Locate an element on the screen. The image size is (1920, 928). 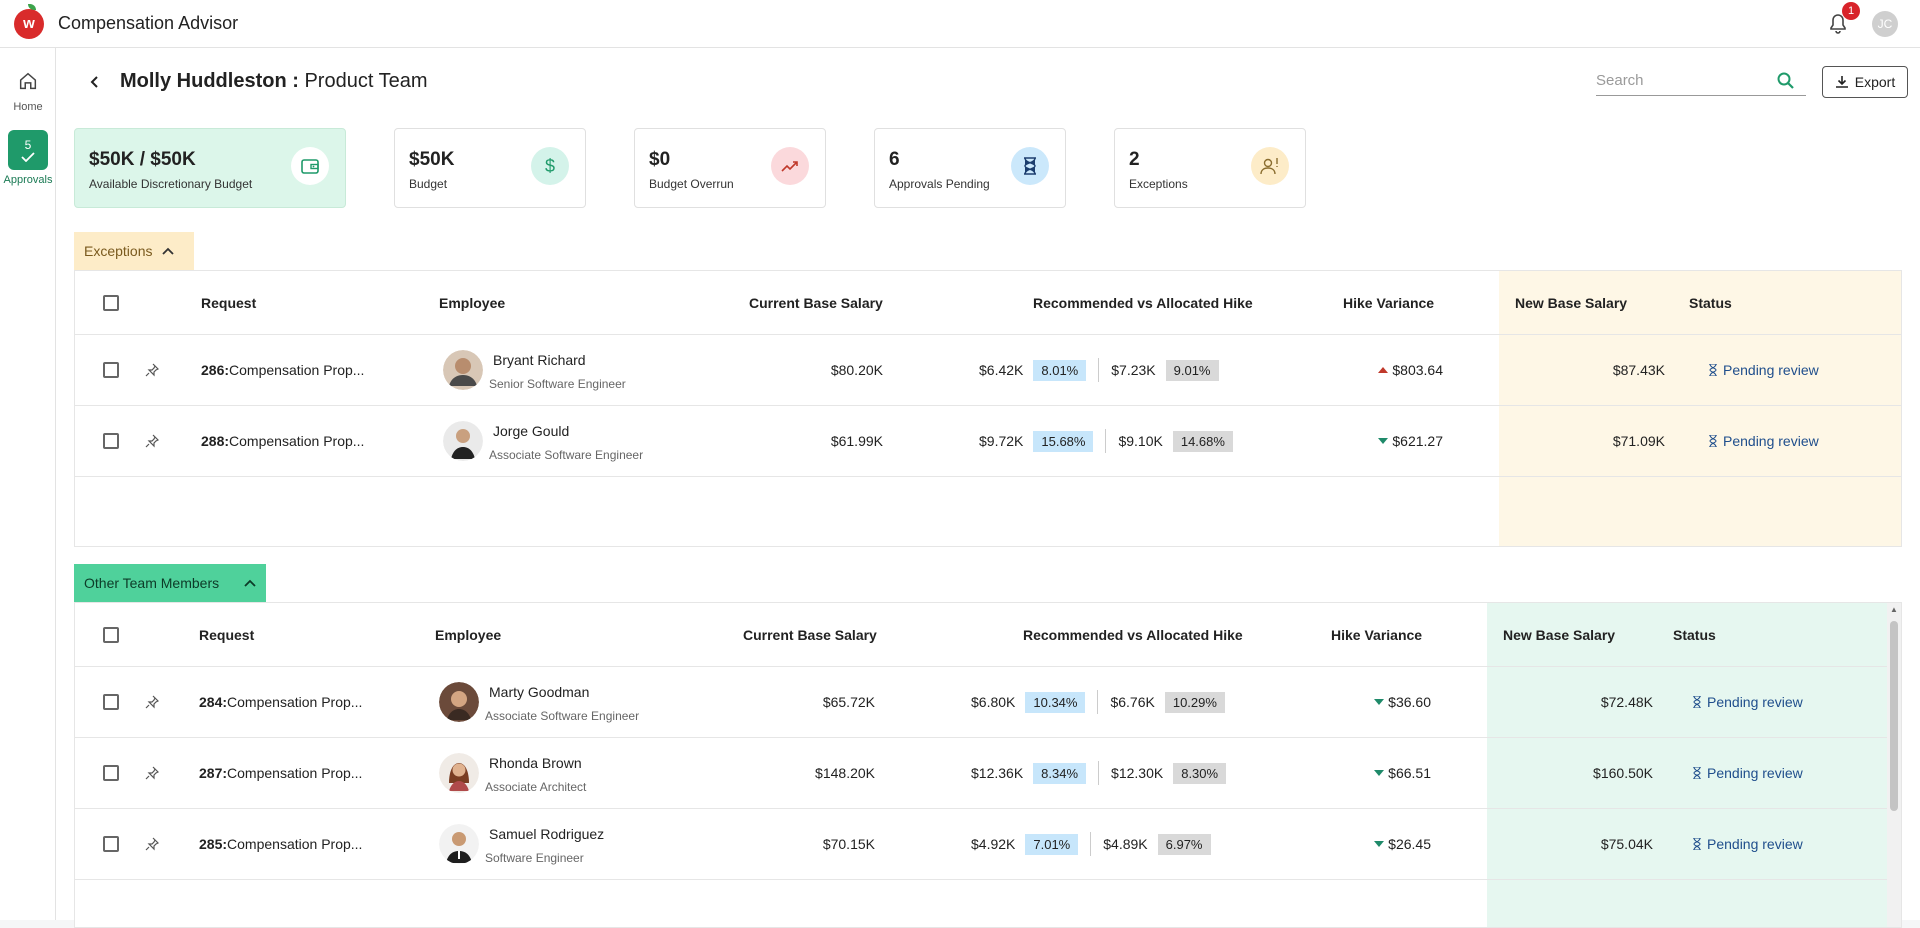
top-bar: w Compensation Advisor 1 JC is located at coordinates (960, 24).